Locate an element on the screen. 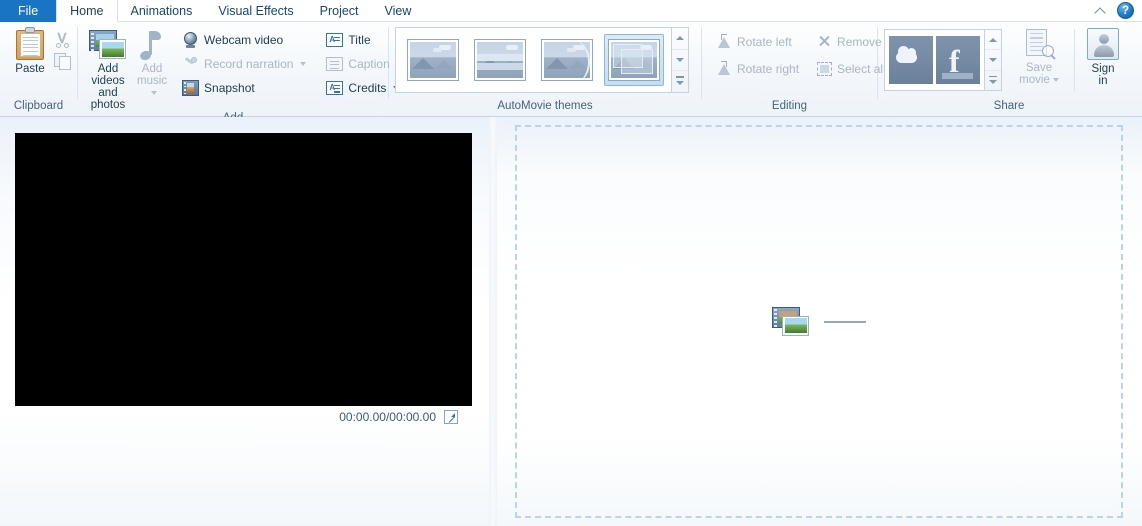  chevron-up-icon is located at coordinates (1100, 10).